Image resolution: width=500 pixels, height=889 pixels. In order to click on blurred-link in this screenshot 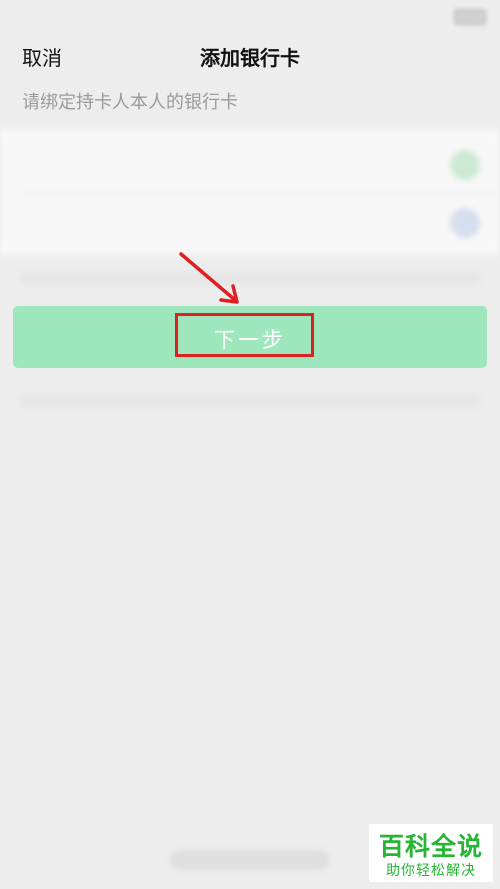, I will do `click(250, 401)`.